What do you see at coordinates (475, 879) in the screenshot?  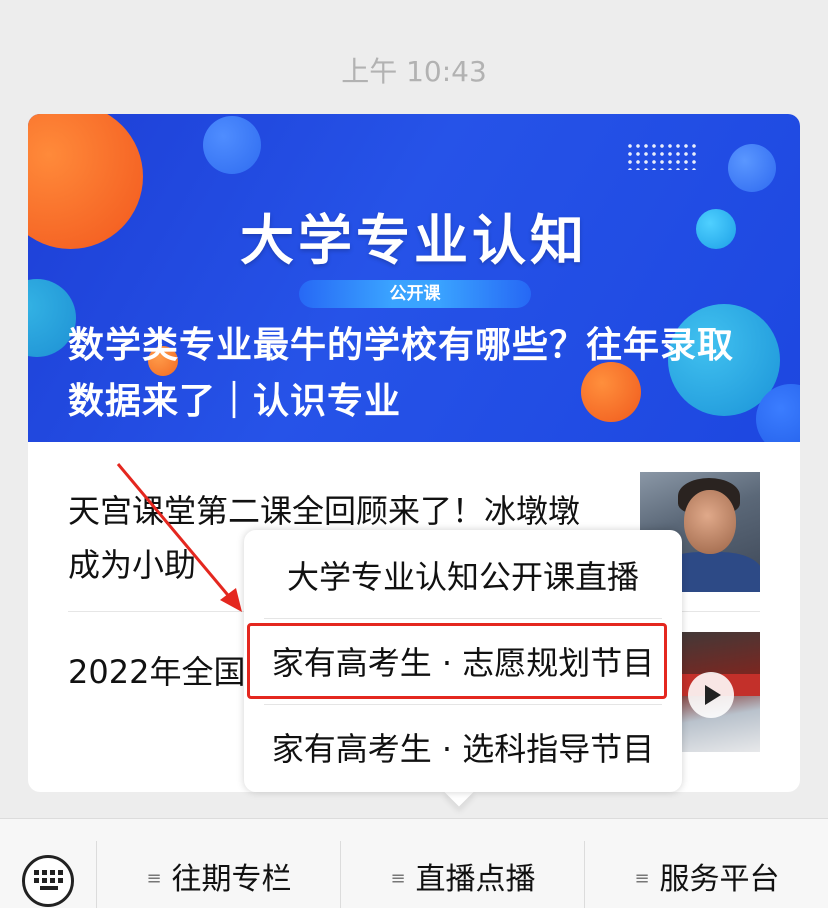 I see `tab-label: 直播点播` at bounding box center [475, 879].